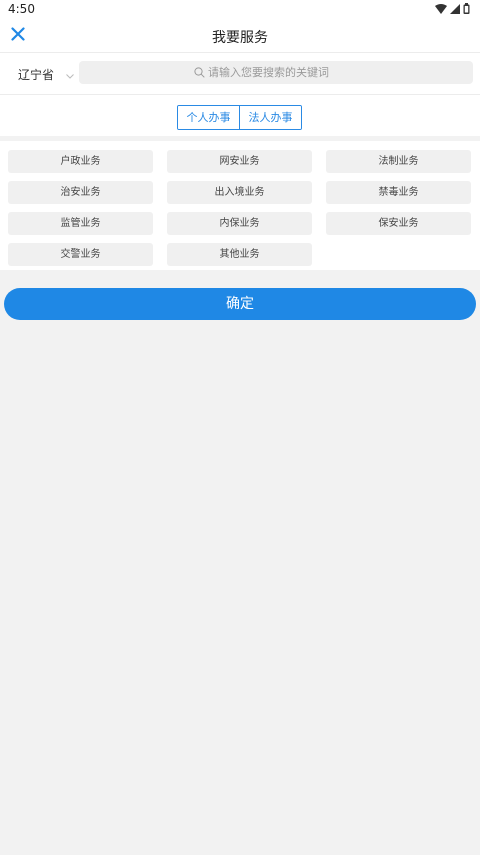 Image resolution: width=480 pixels, height=855 pixels. Describe the element at coordinates (80, 192) in the screenshot. I see `category-item: 治安业务` at that location.